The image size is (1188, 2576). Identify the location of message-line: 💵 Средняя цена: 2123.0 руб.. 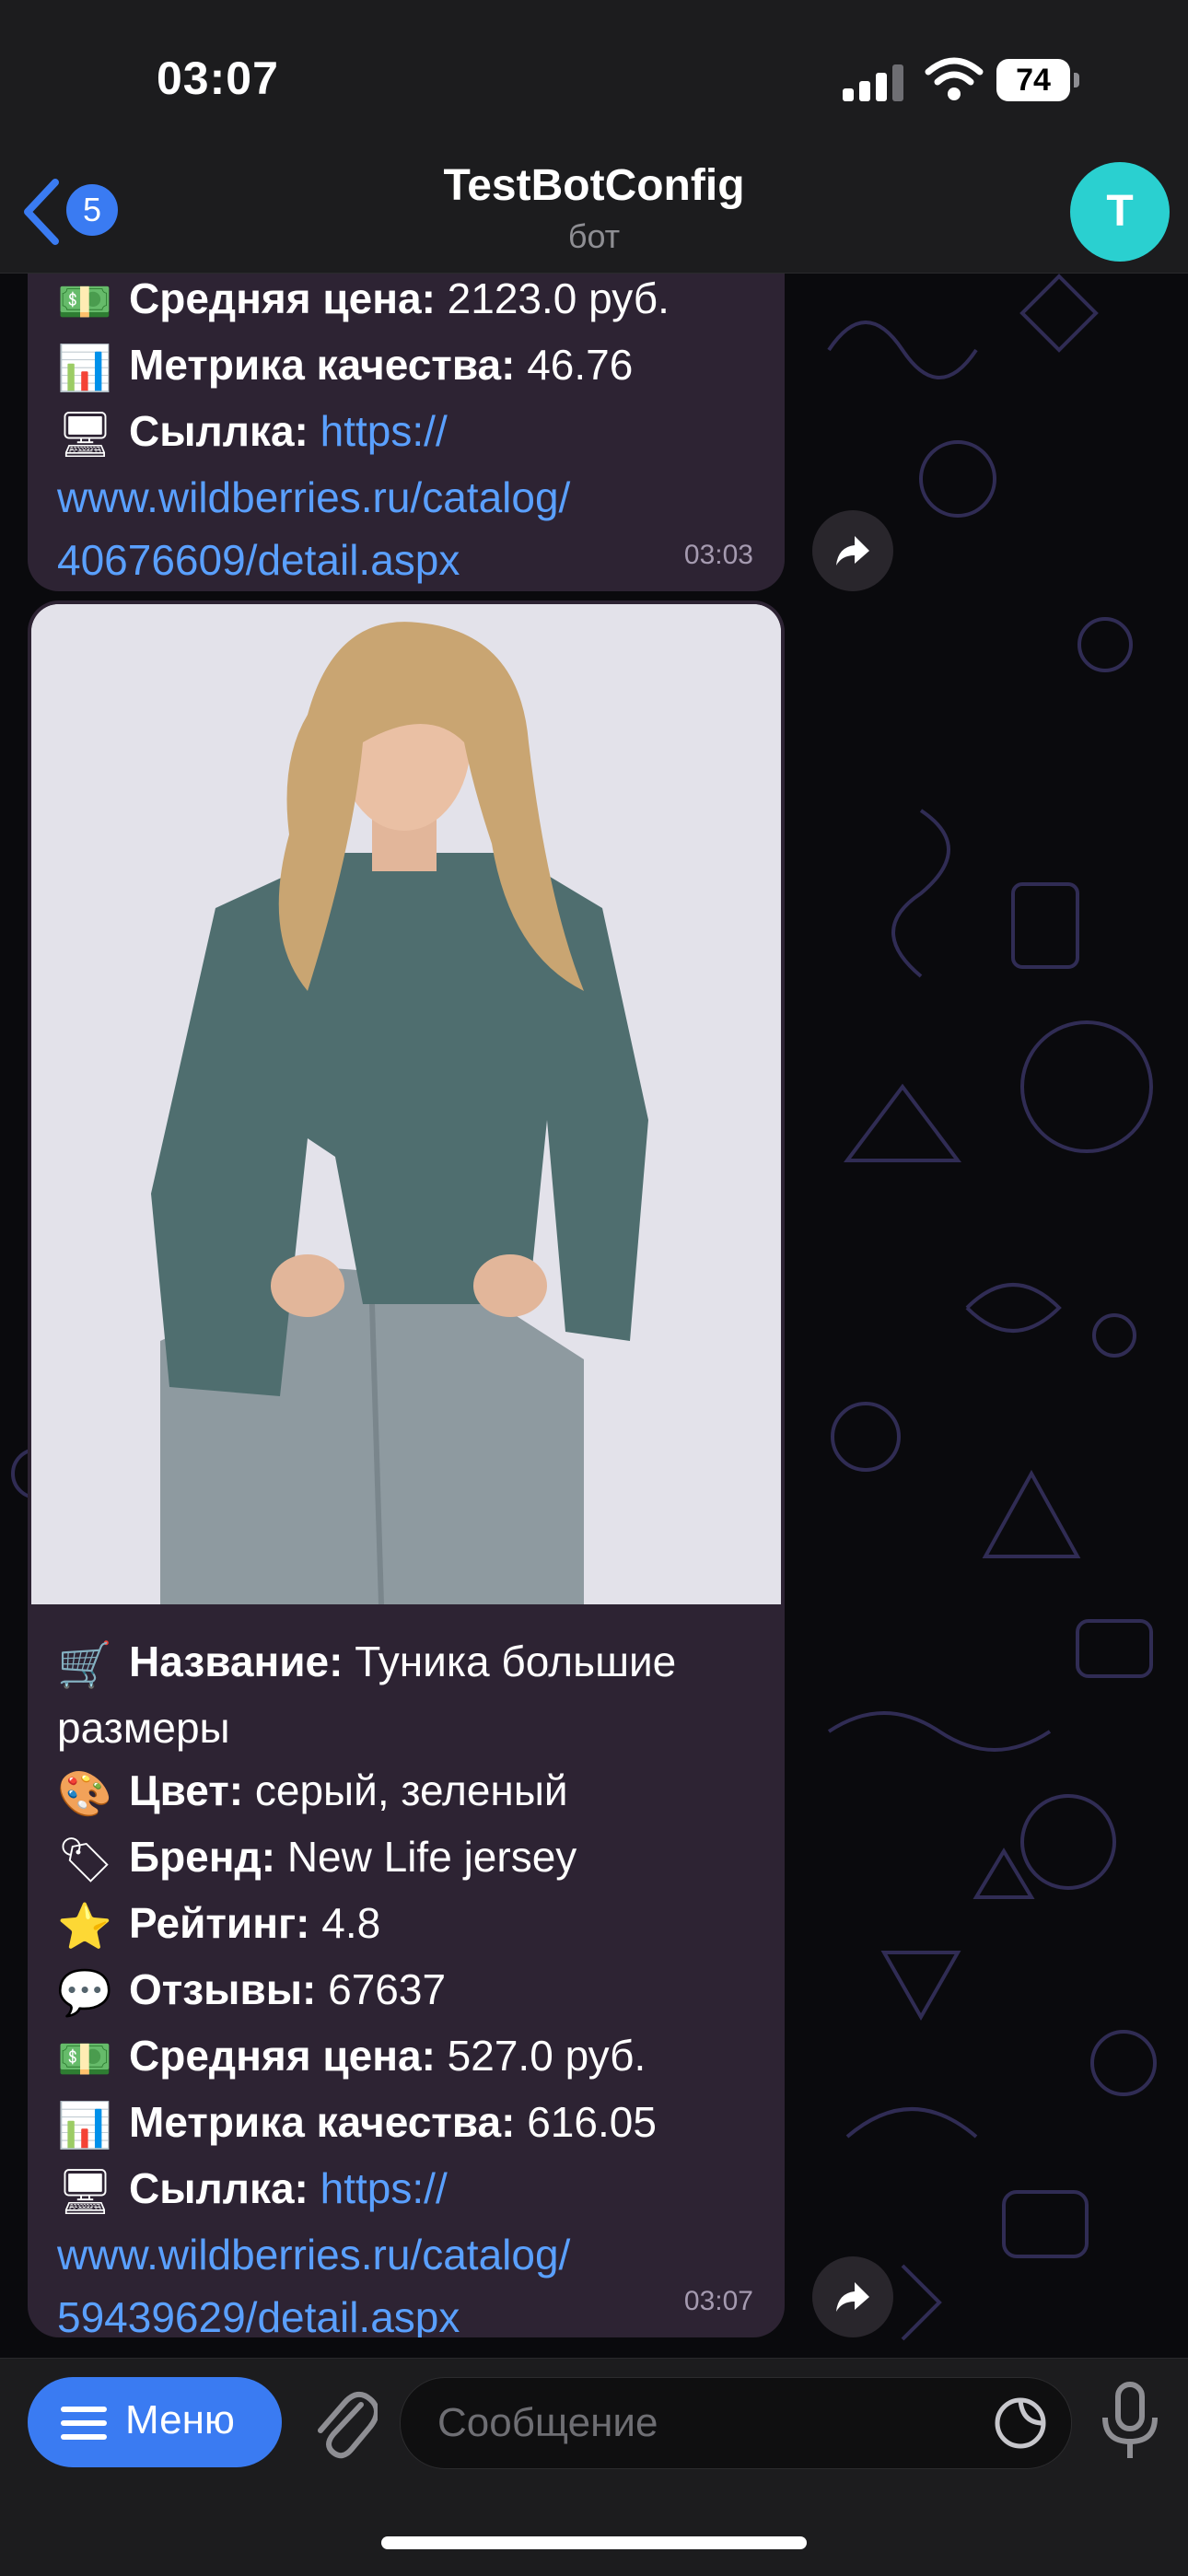
(363, 300).